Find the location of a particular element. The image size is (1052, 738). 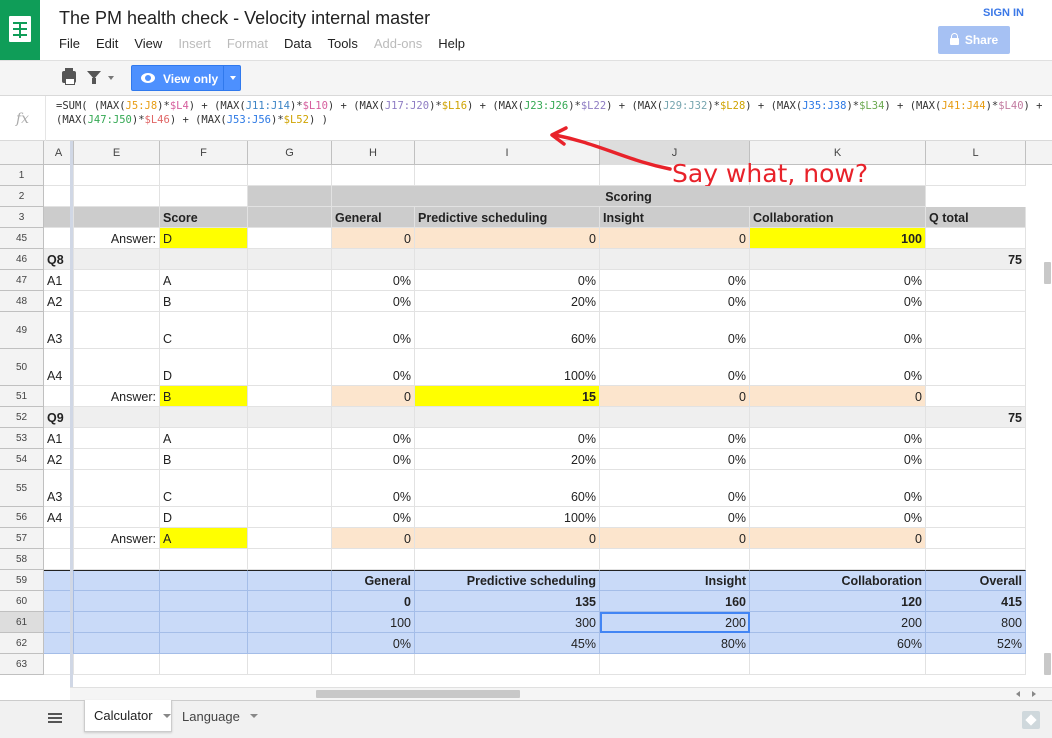

cell-f51: B is located at coordinates (204, 396).